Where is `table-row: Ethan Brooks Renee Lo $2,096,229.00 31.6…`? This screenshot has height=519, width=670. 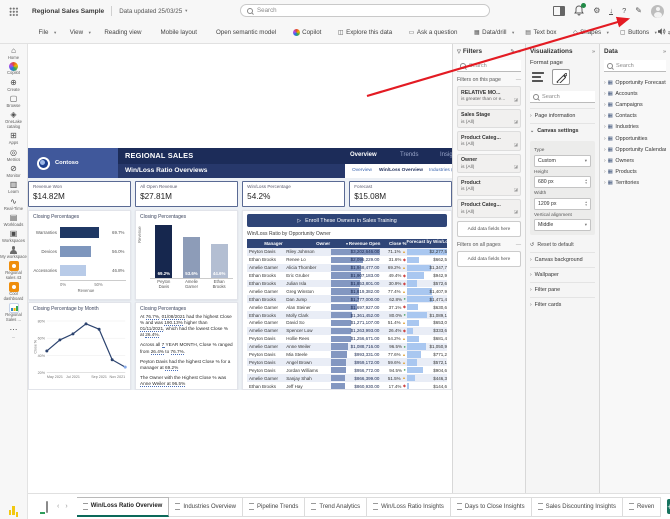 table-row: Ethan Brooks Renee Lo $2,096,229.00 31.6… is located at coordinates (347, 260).